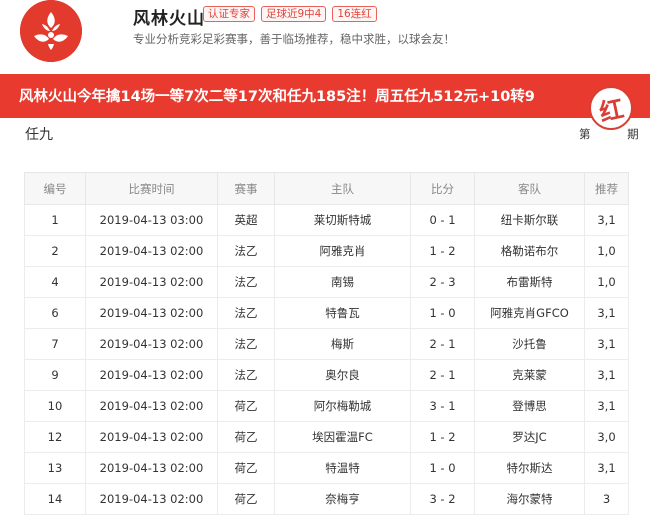  What do you see at coordinates (529, 251) in the screenshot?
I see `away-team-cell: 格勒诺布尔` at bounding box center [529, 251].